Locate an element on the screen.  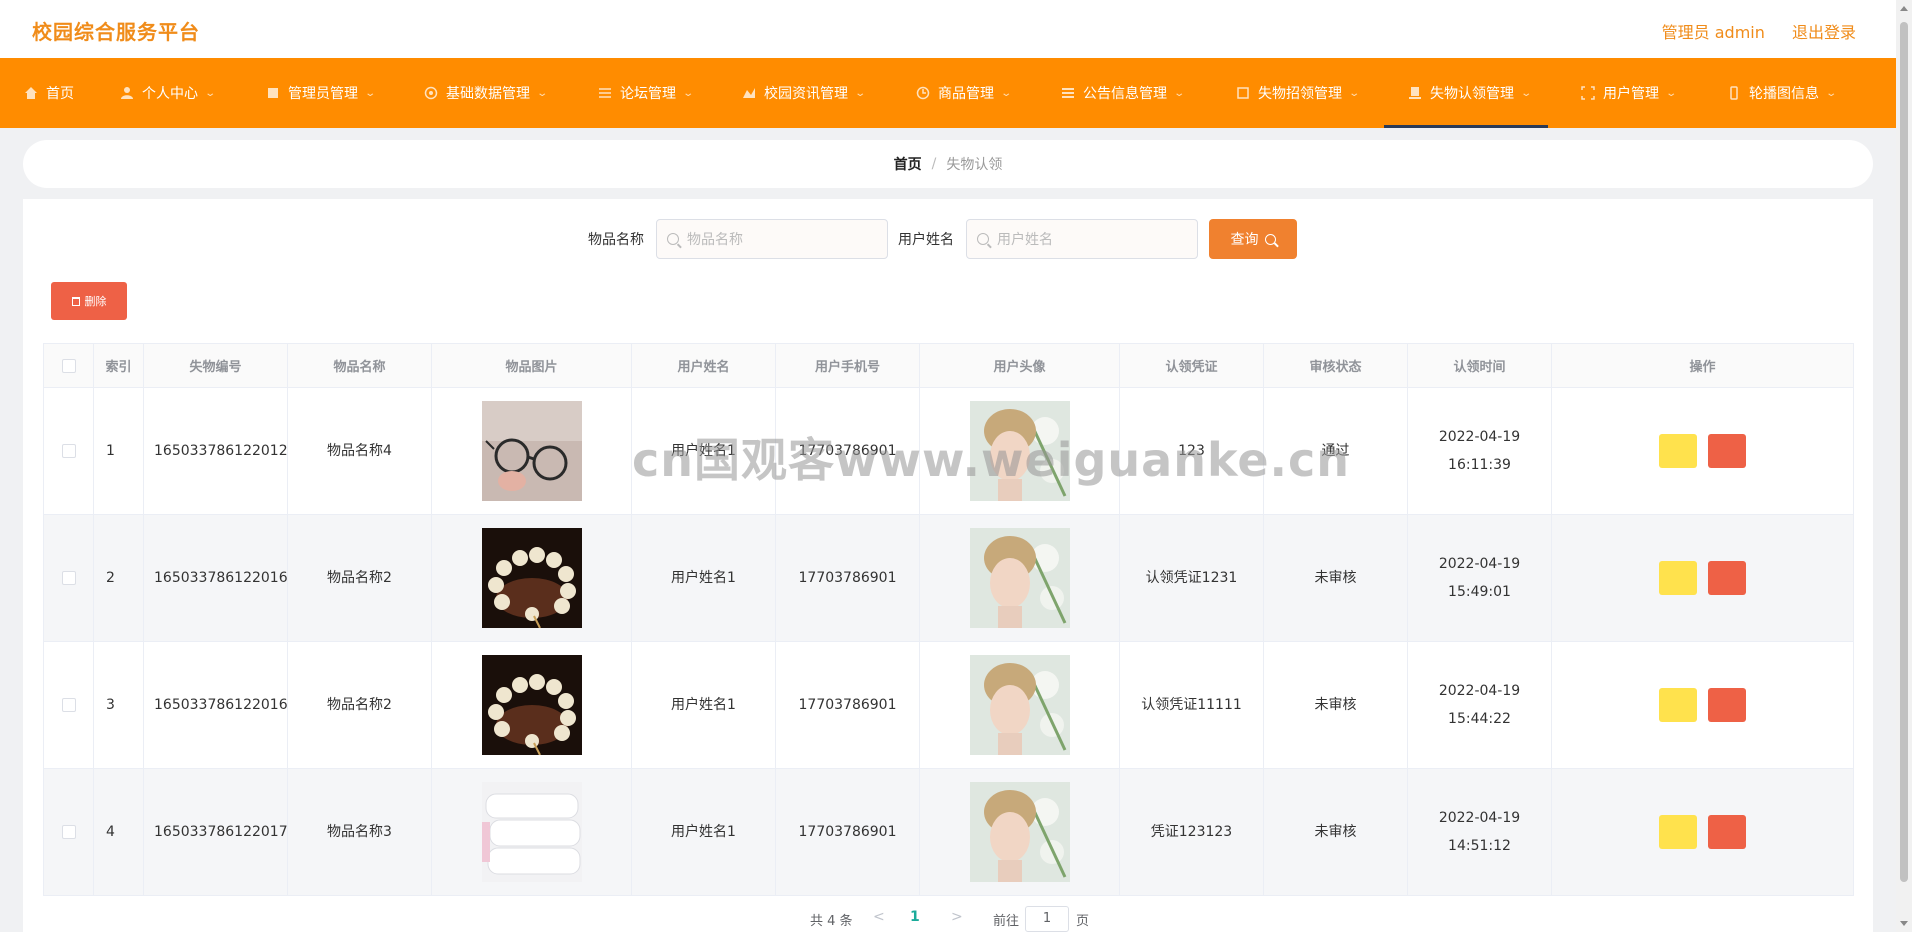
claim-time: 2022-04-19 15:44:22 is located at coordinates (1479, 705).